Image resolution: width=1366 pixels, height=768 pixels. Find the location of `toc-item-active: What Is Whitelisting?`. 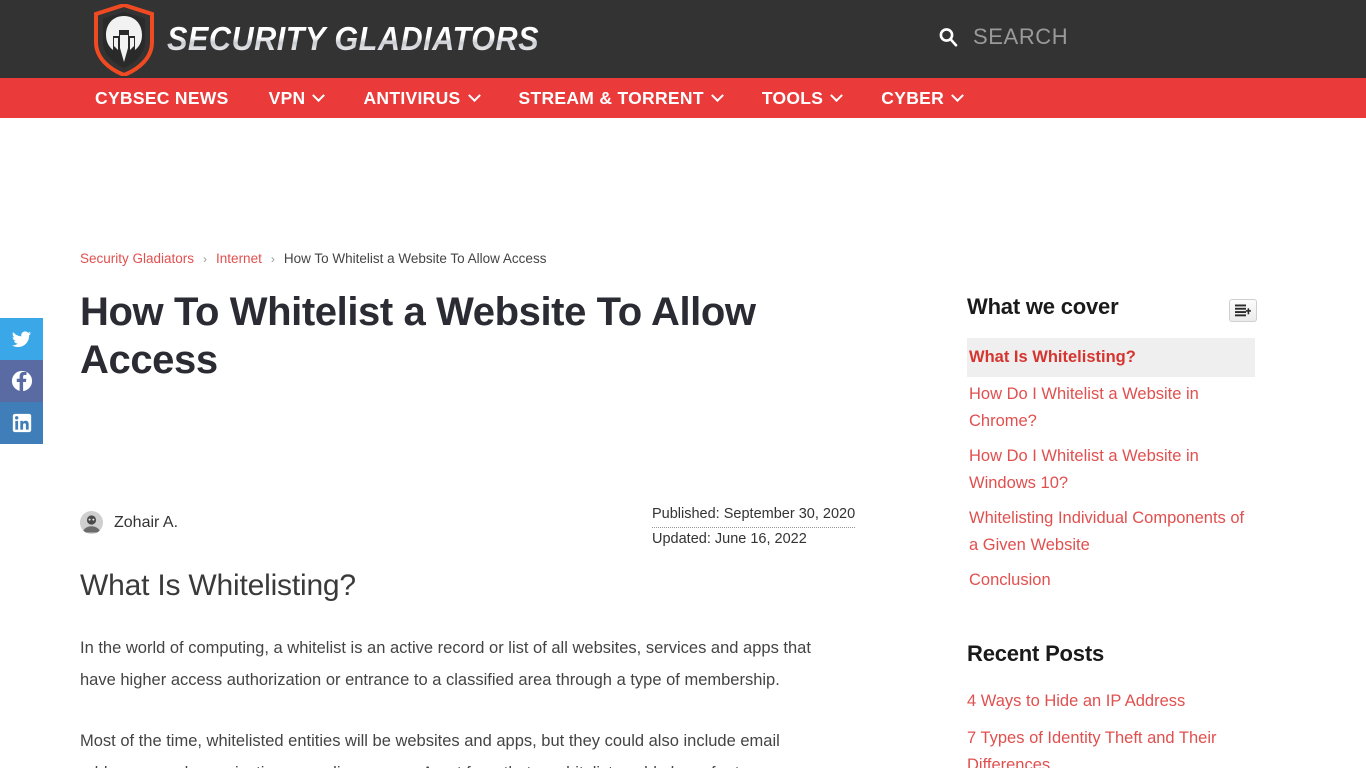

toc-item-active: What Is Whitelisting? is located at coordinates (1111, 357).